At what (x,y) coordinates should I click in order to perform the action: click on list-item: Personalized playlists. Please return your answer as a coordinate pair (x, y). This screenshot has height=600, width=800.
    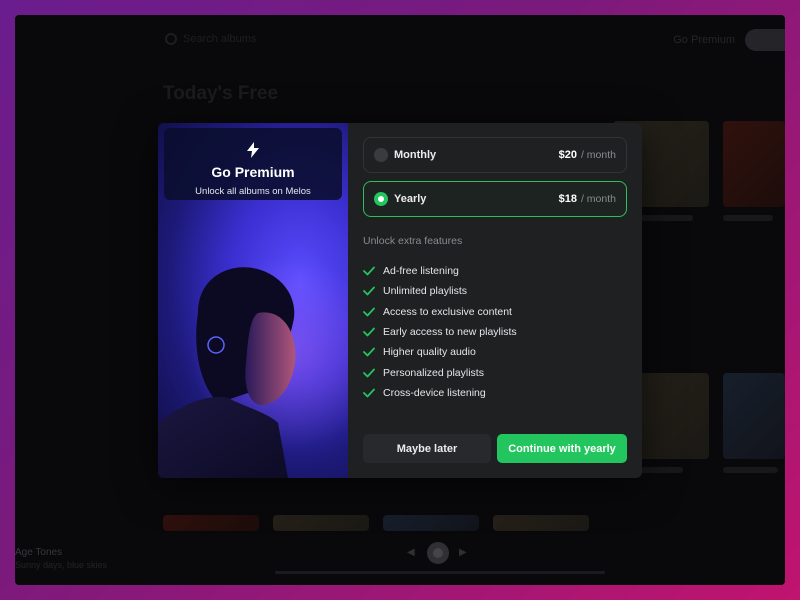
    Looking at the image, I should click on (495, 372).